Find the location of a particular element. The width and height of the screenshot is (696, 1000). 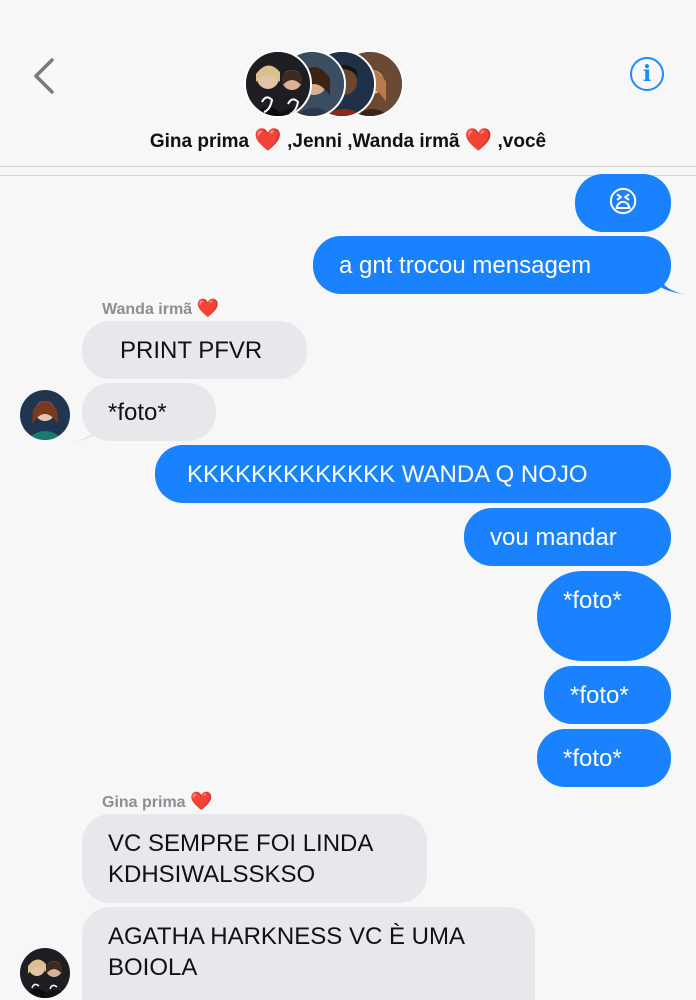

incoming-message: *foto* is located at coordinates (149, 412).